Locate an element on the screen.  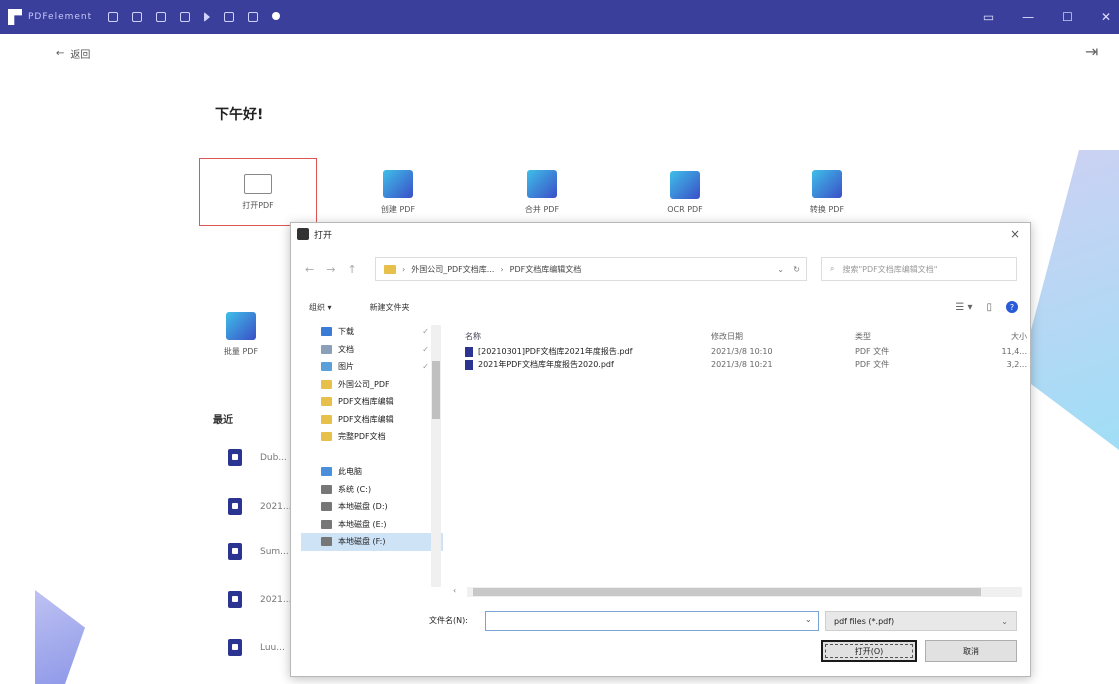
recent-heading: 最近 is located at coordinates (223, 420).